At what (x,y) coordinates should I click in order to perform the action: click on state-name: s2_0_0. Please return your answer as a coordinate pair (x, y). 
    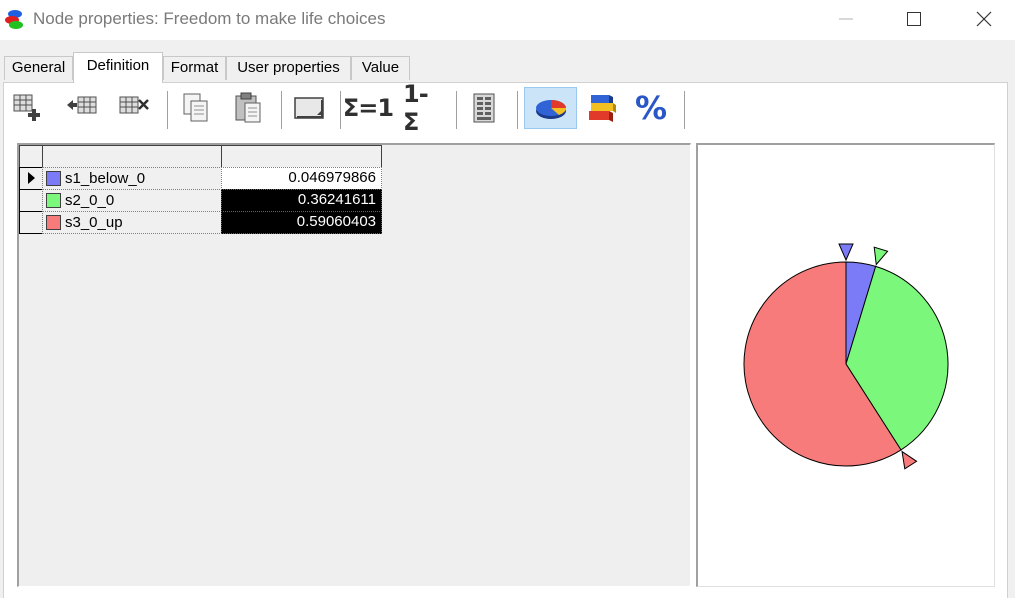
    Looking at the image, I should click on (90, 200).